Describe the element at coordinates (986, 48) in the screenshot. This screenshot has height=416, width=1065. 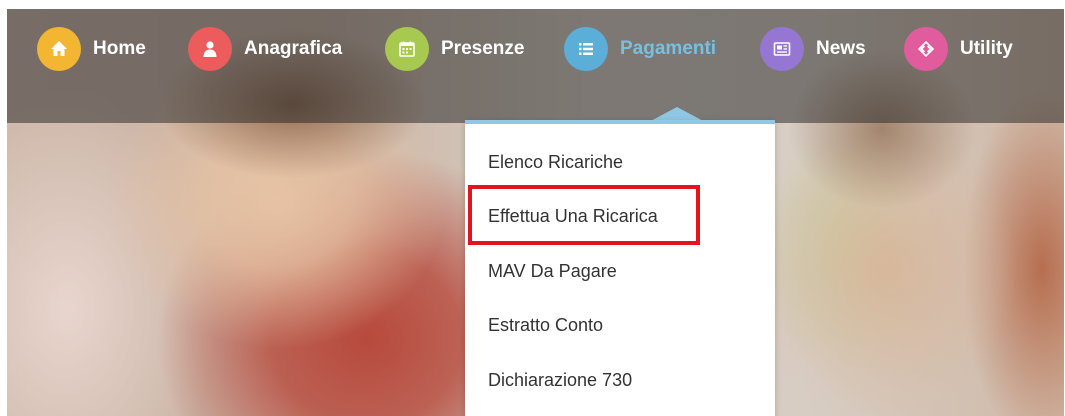
I see `nav-label-utility: Utility` at that location.